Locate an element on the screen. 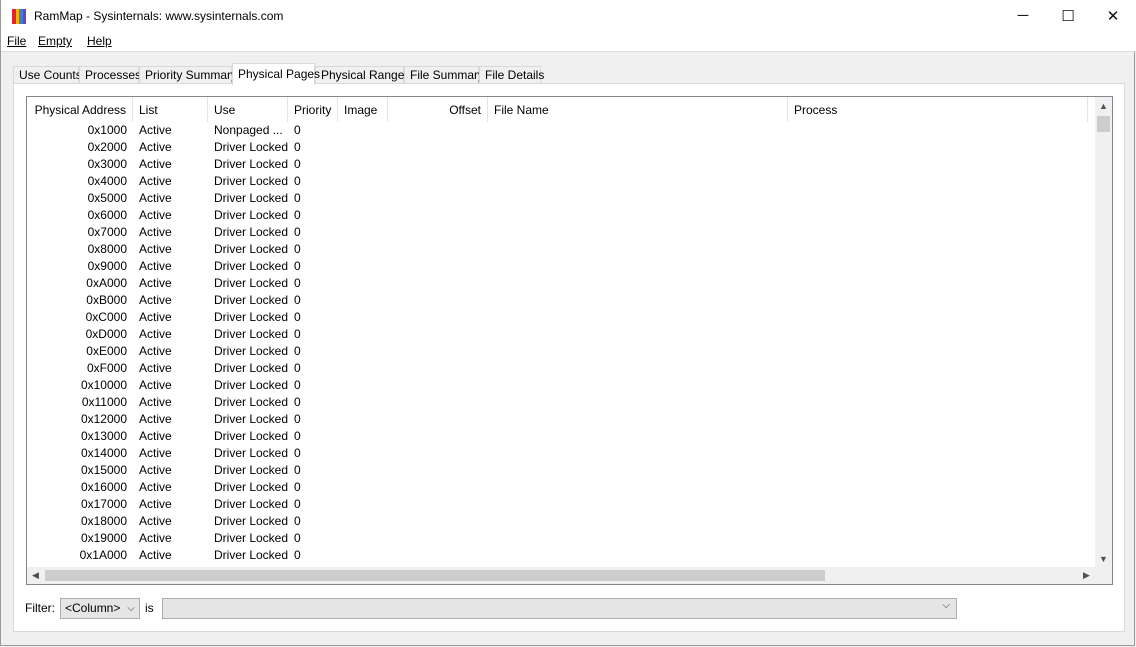  table-row: 0x5000 Active Driver Locked 0 is located at coordinates (562, 198).